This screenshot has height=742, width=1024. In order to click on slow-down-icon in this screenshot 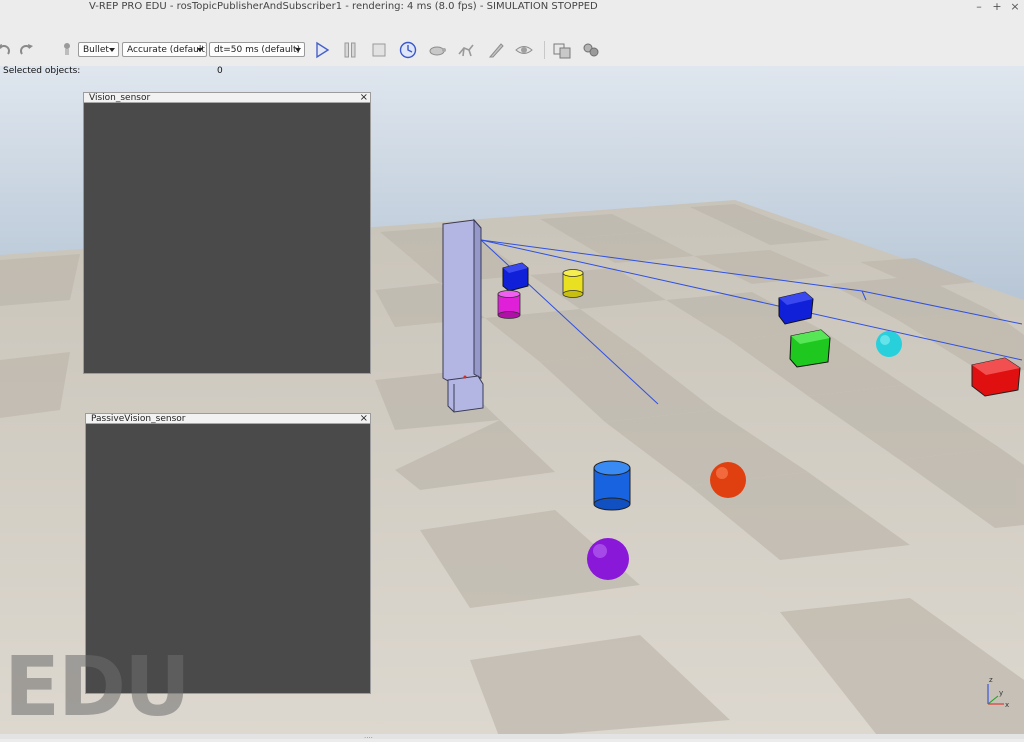, I will do `click(437, 50)`.